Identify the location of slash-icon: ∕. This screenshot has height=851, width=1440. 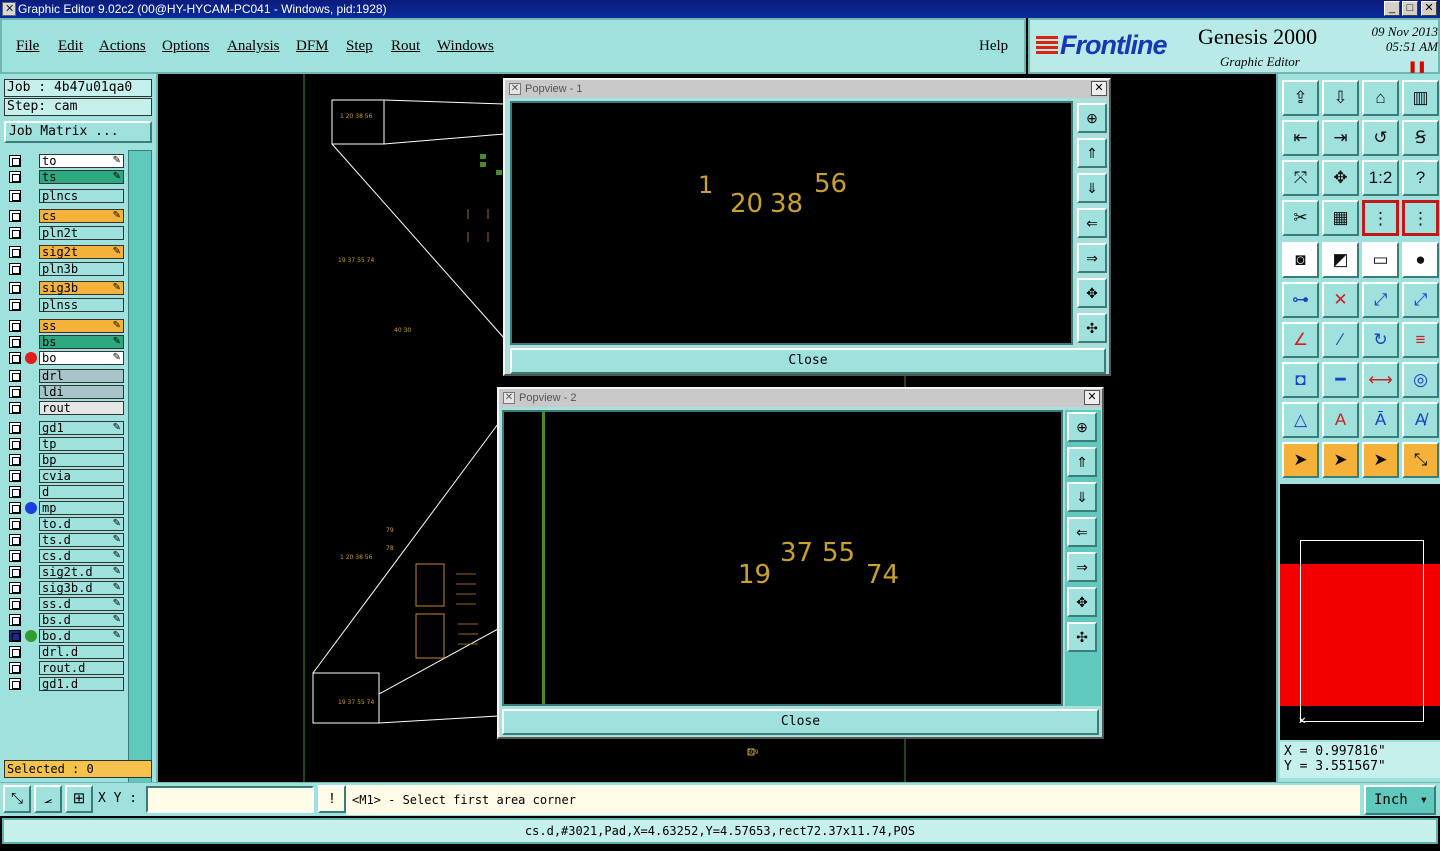
(1340, 340).